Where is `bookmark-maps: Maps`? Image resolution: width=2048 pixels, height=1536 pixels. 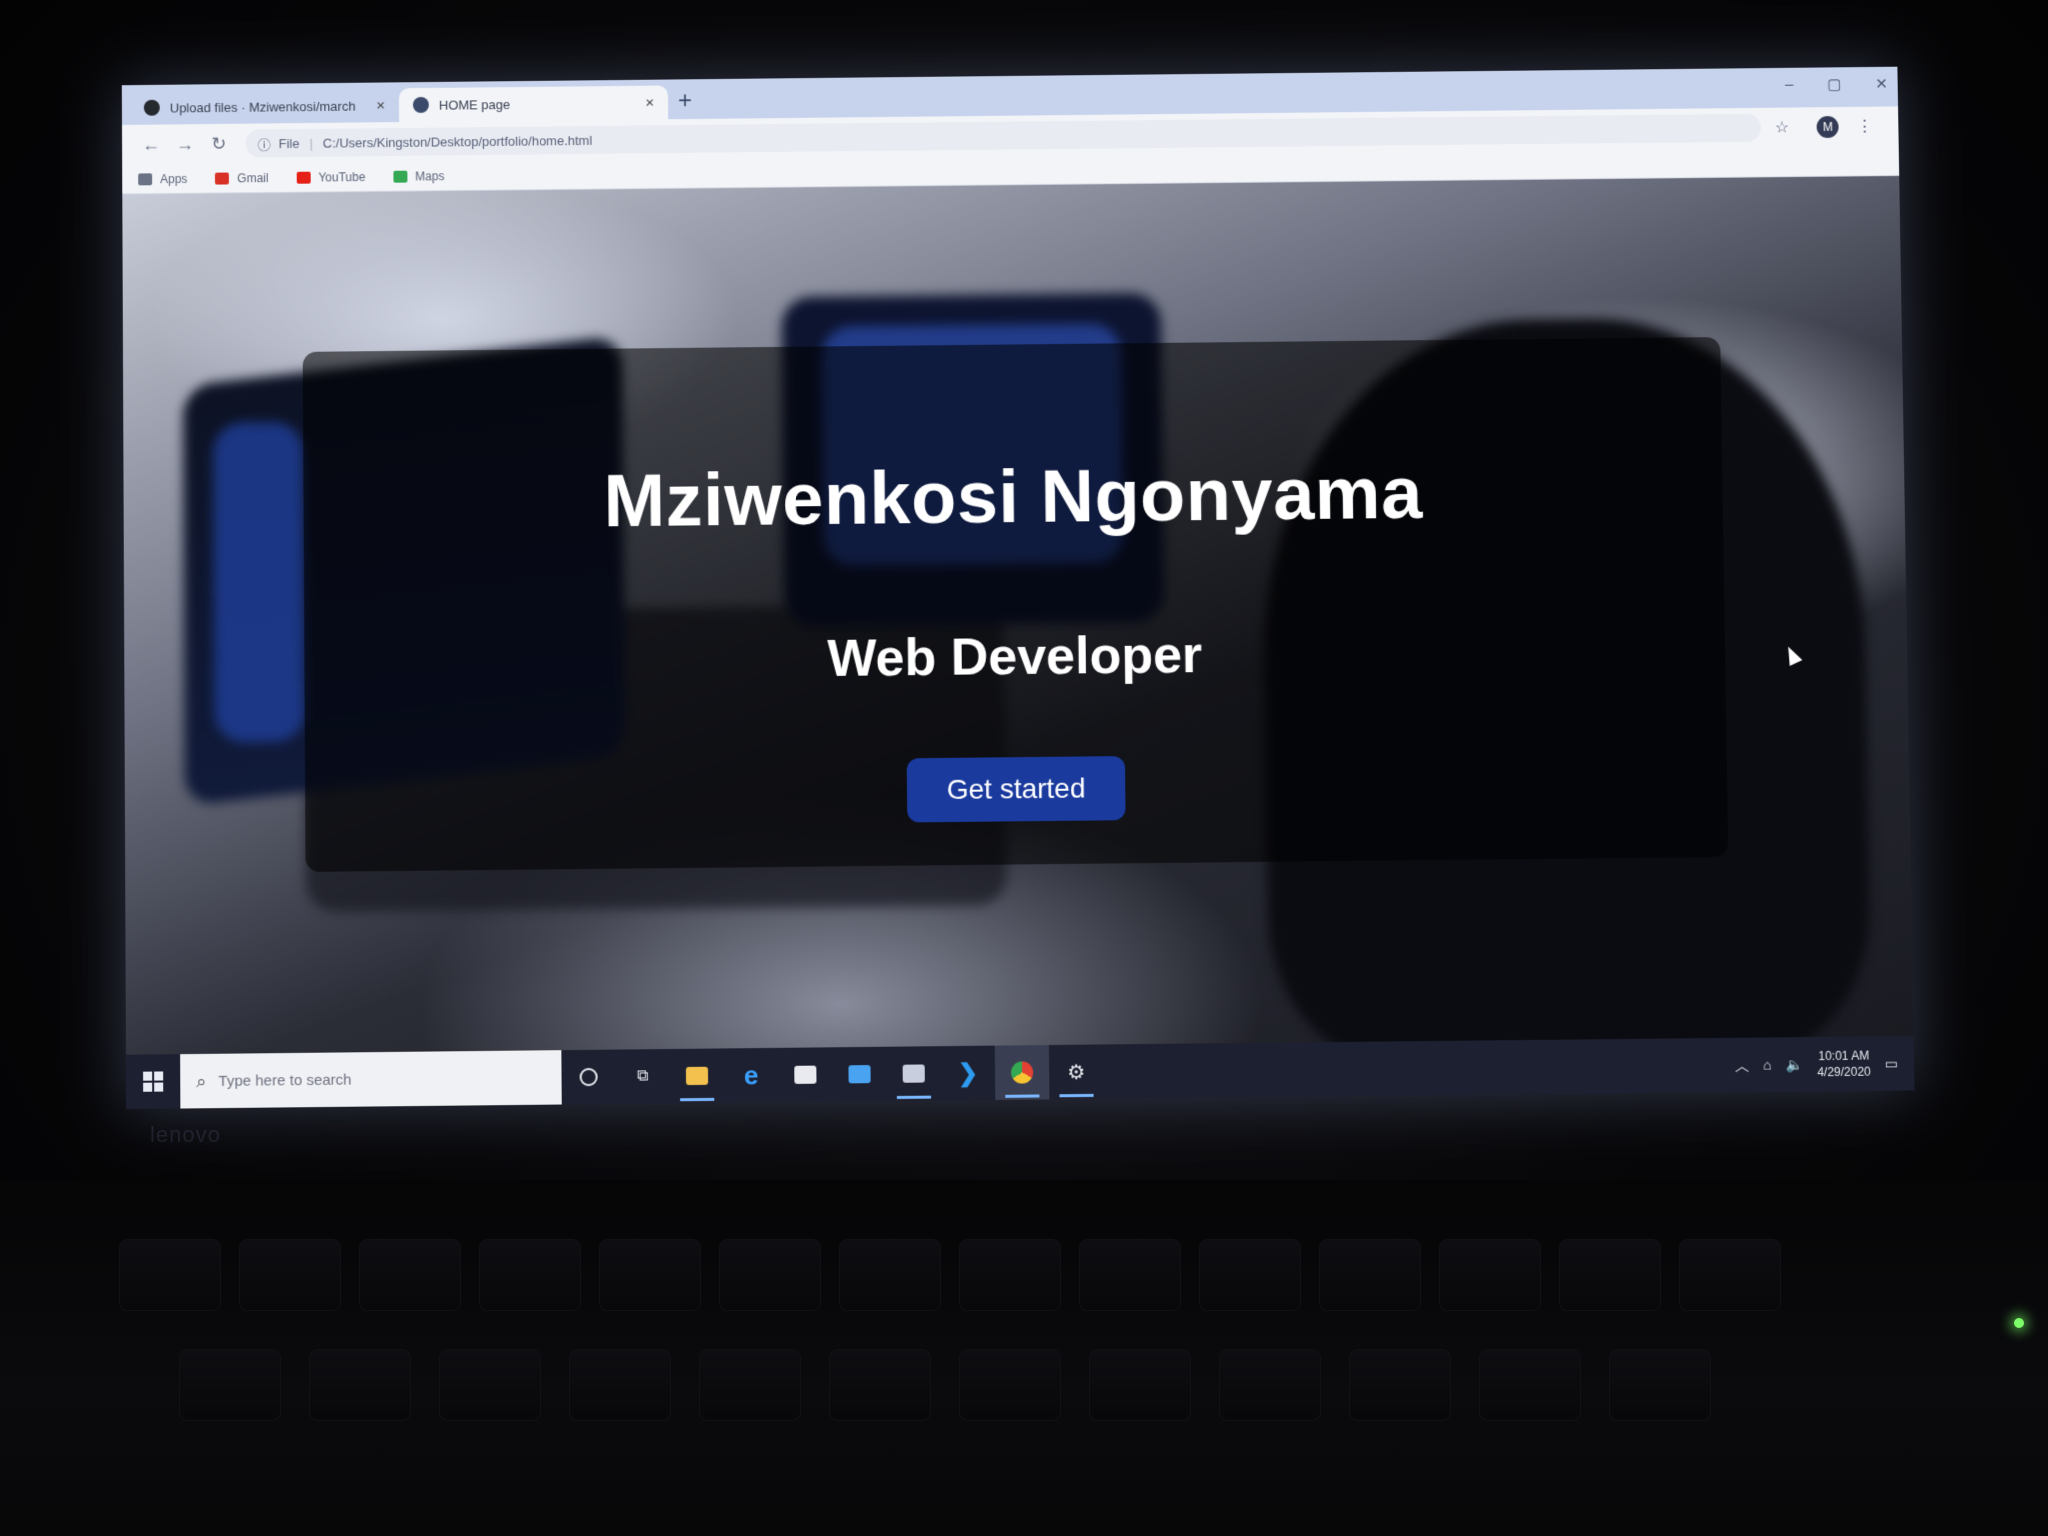 bookmark-maps: Maps is located at coordinates (419, 176).